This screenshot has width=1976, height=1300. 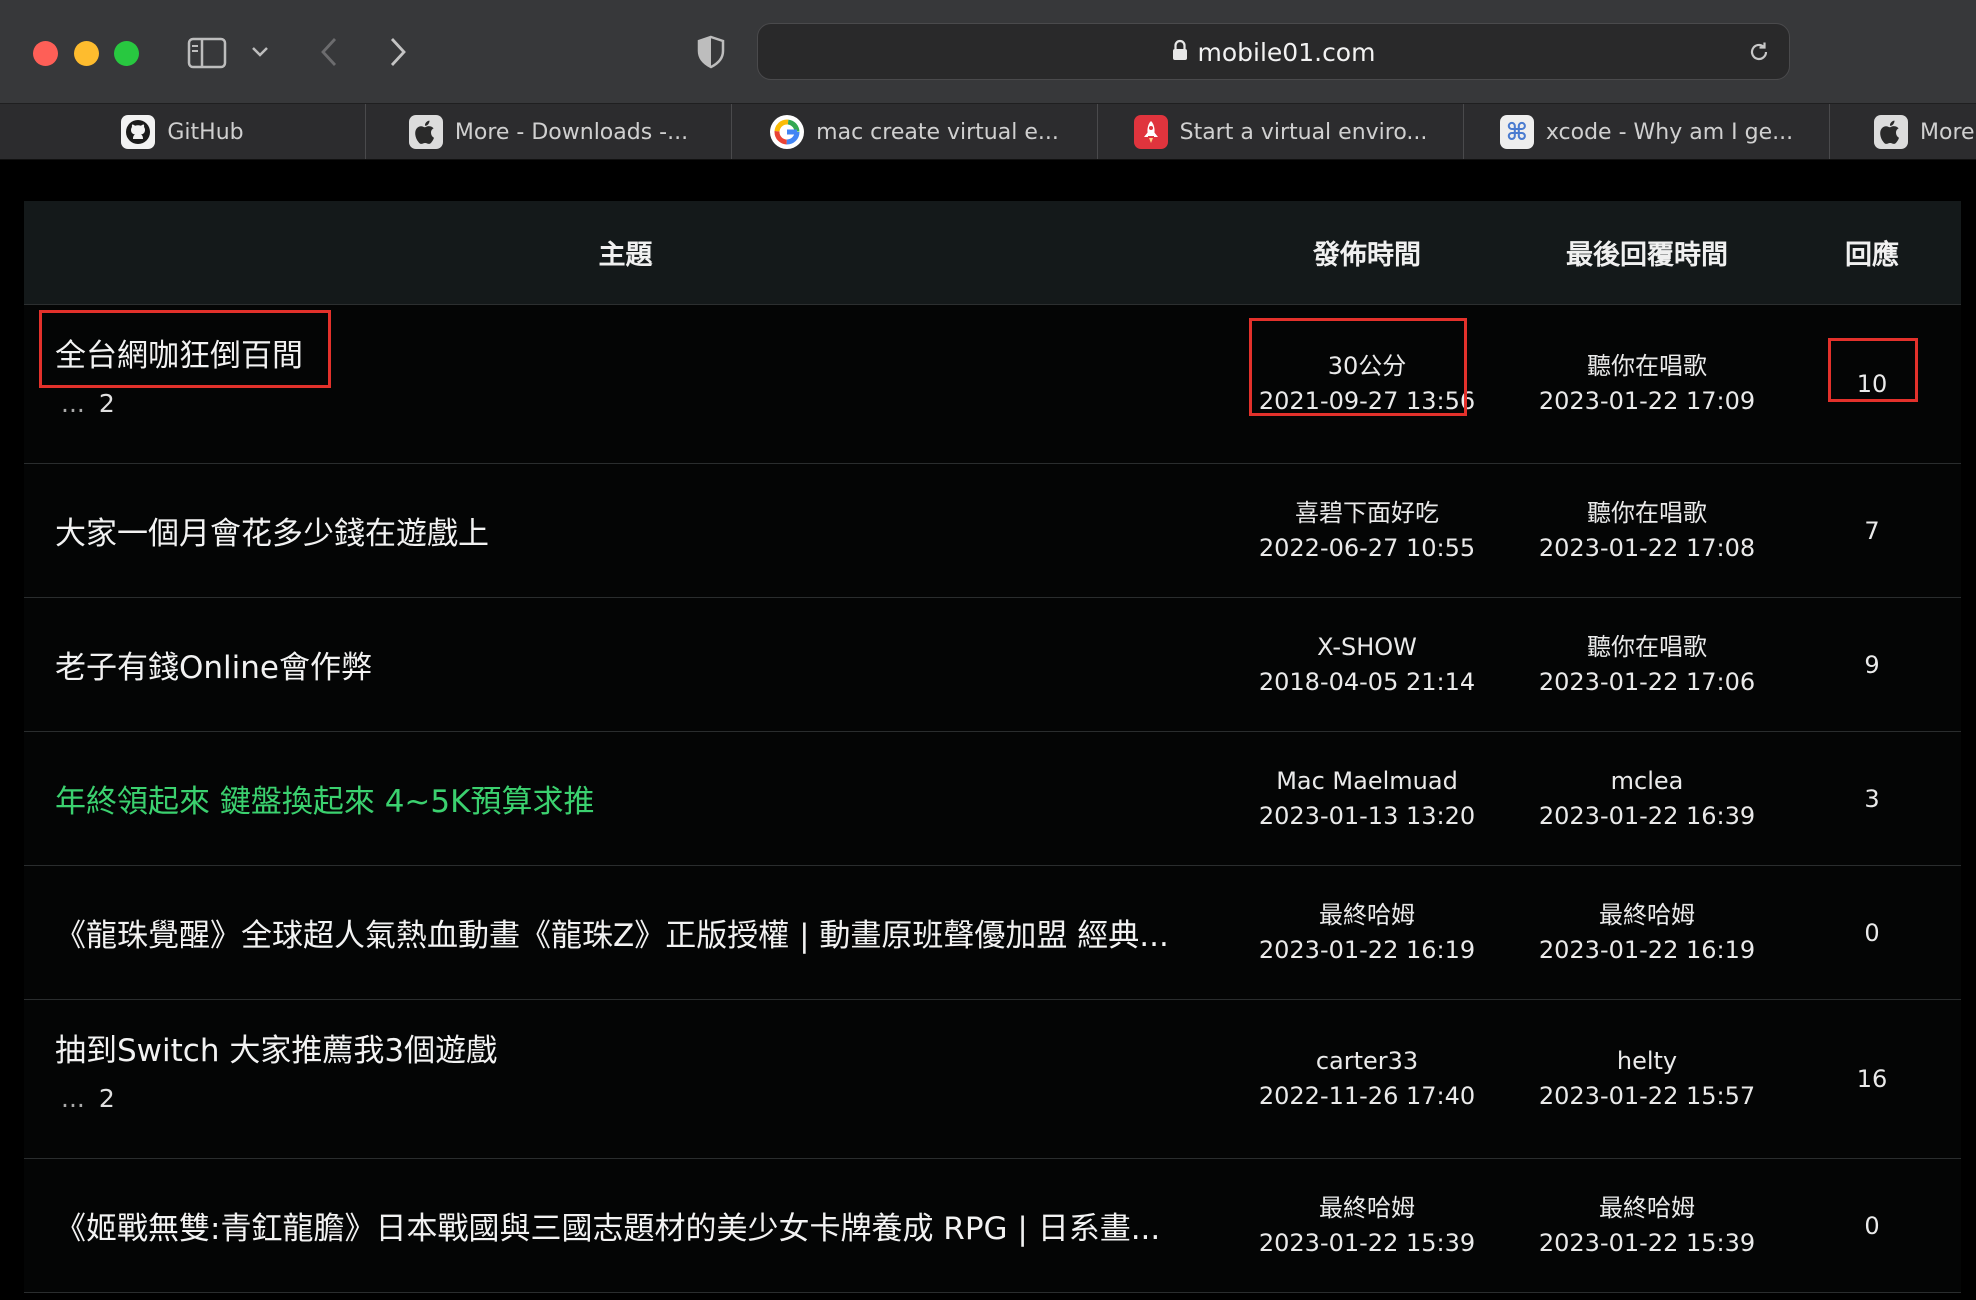 What do you see at coordinates (205, 132) in the screenshot?
I see `favorite-label: GitHub` at bounding box center [205, 132].